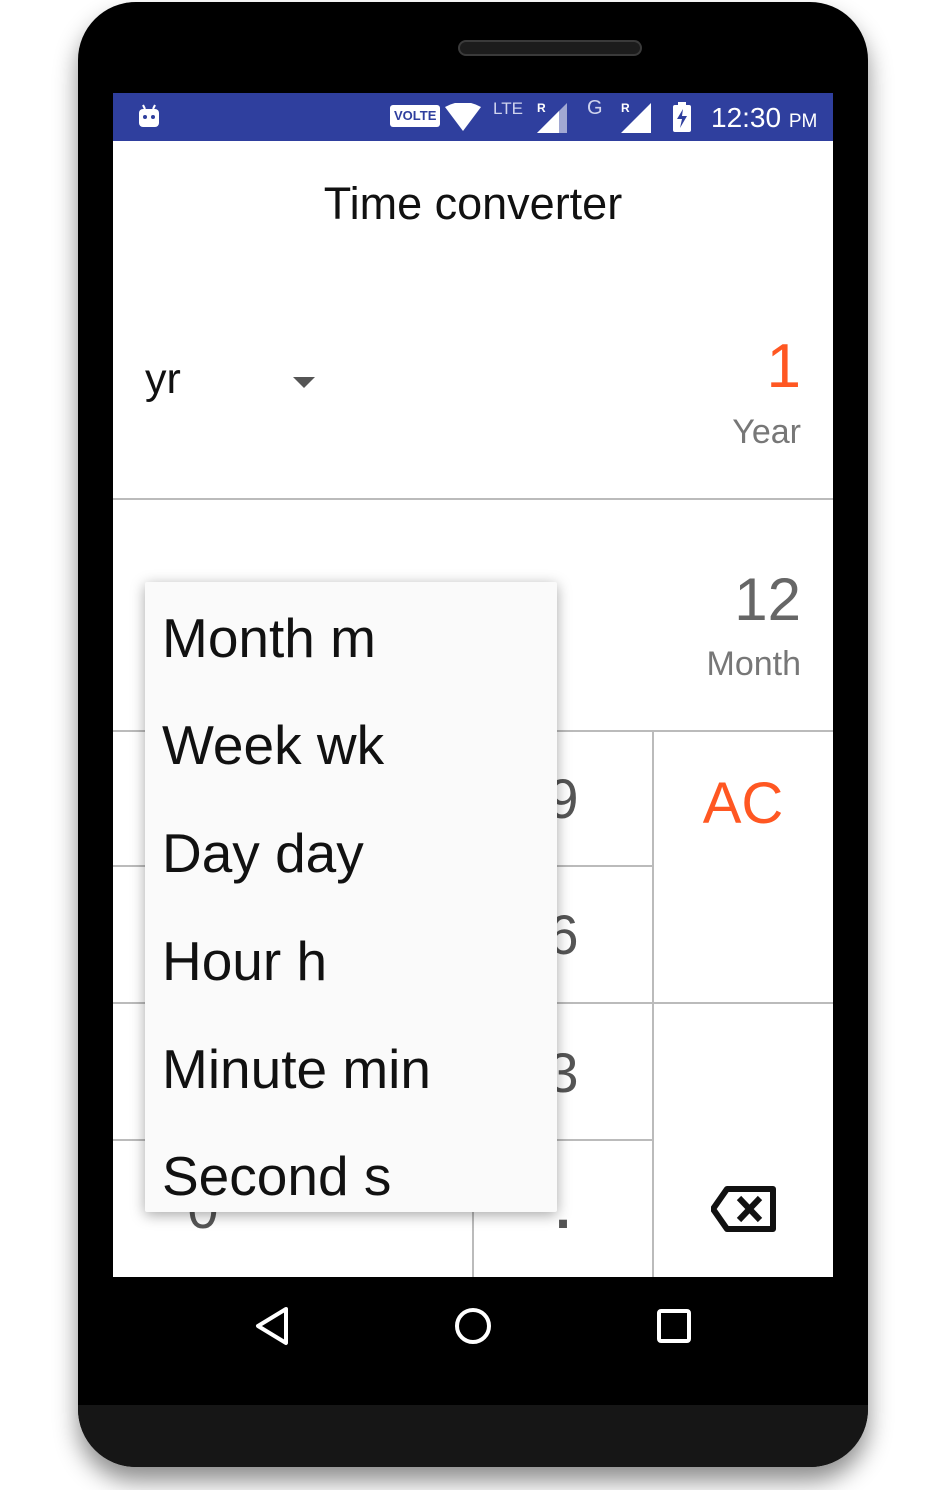 Image resolution: width=945 pixels, height=1490 pixels. Describe the element at coordinates (296, 1069) in the screenshot. I see `dropdown-item-minute: Minute min` at that location.